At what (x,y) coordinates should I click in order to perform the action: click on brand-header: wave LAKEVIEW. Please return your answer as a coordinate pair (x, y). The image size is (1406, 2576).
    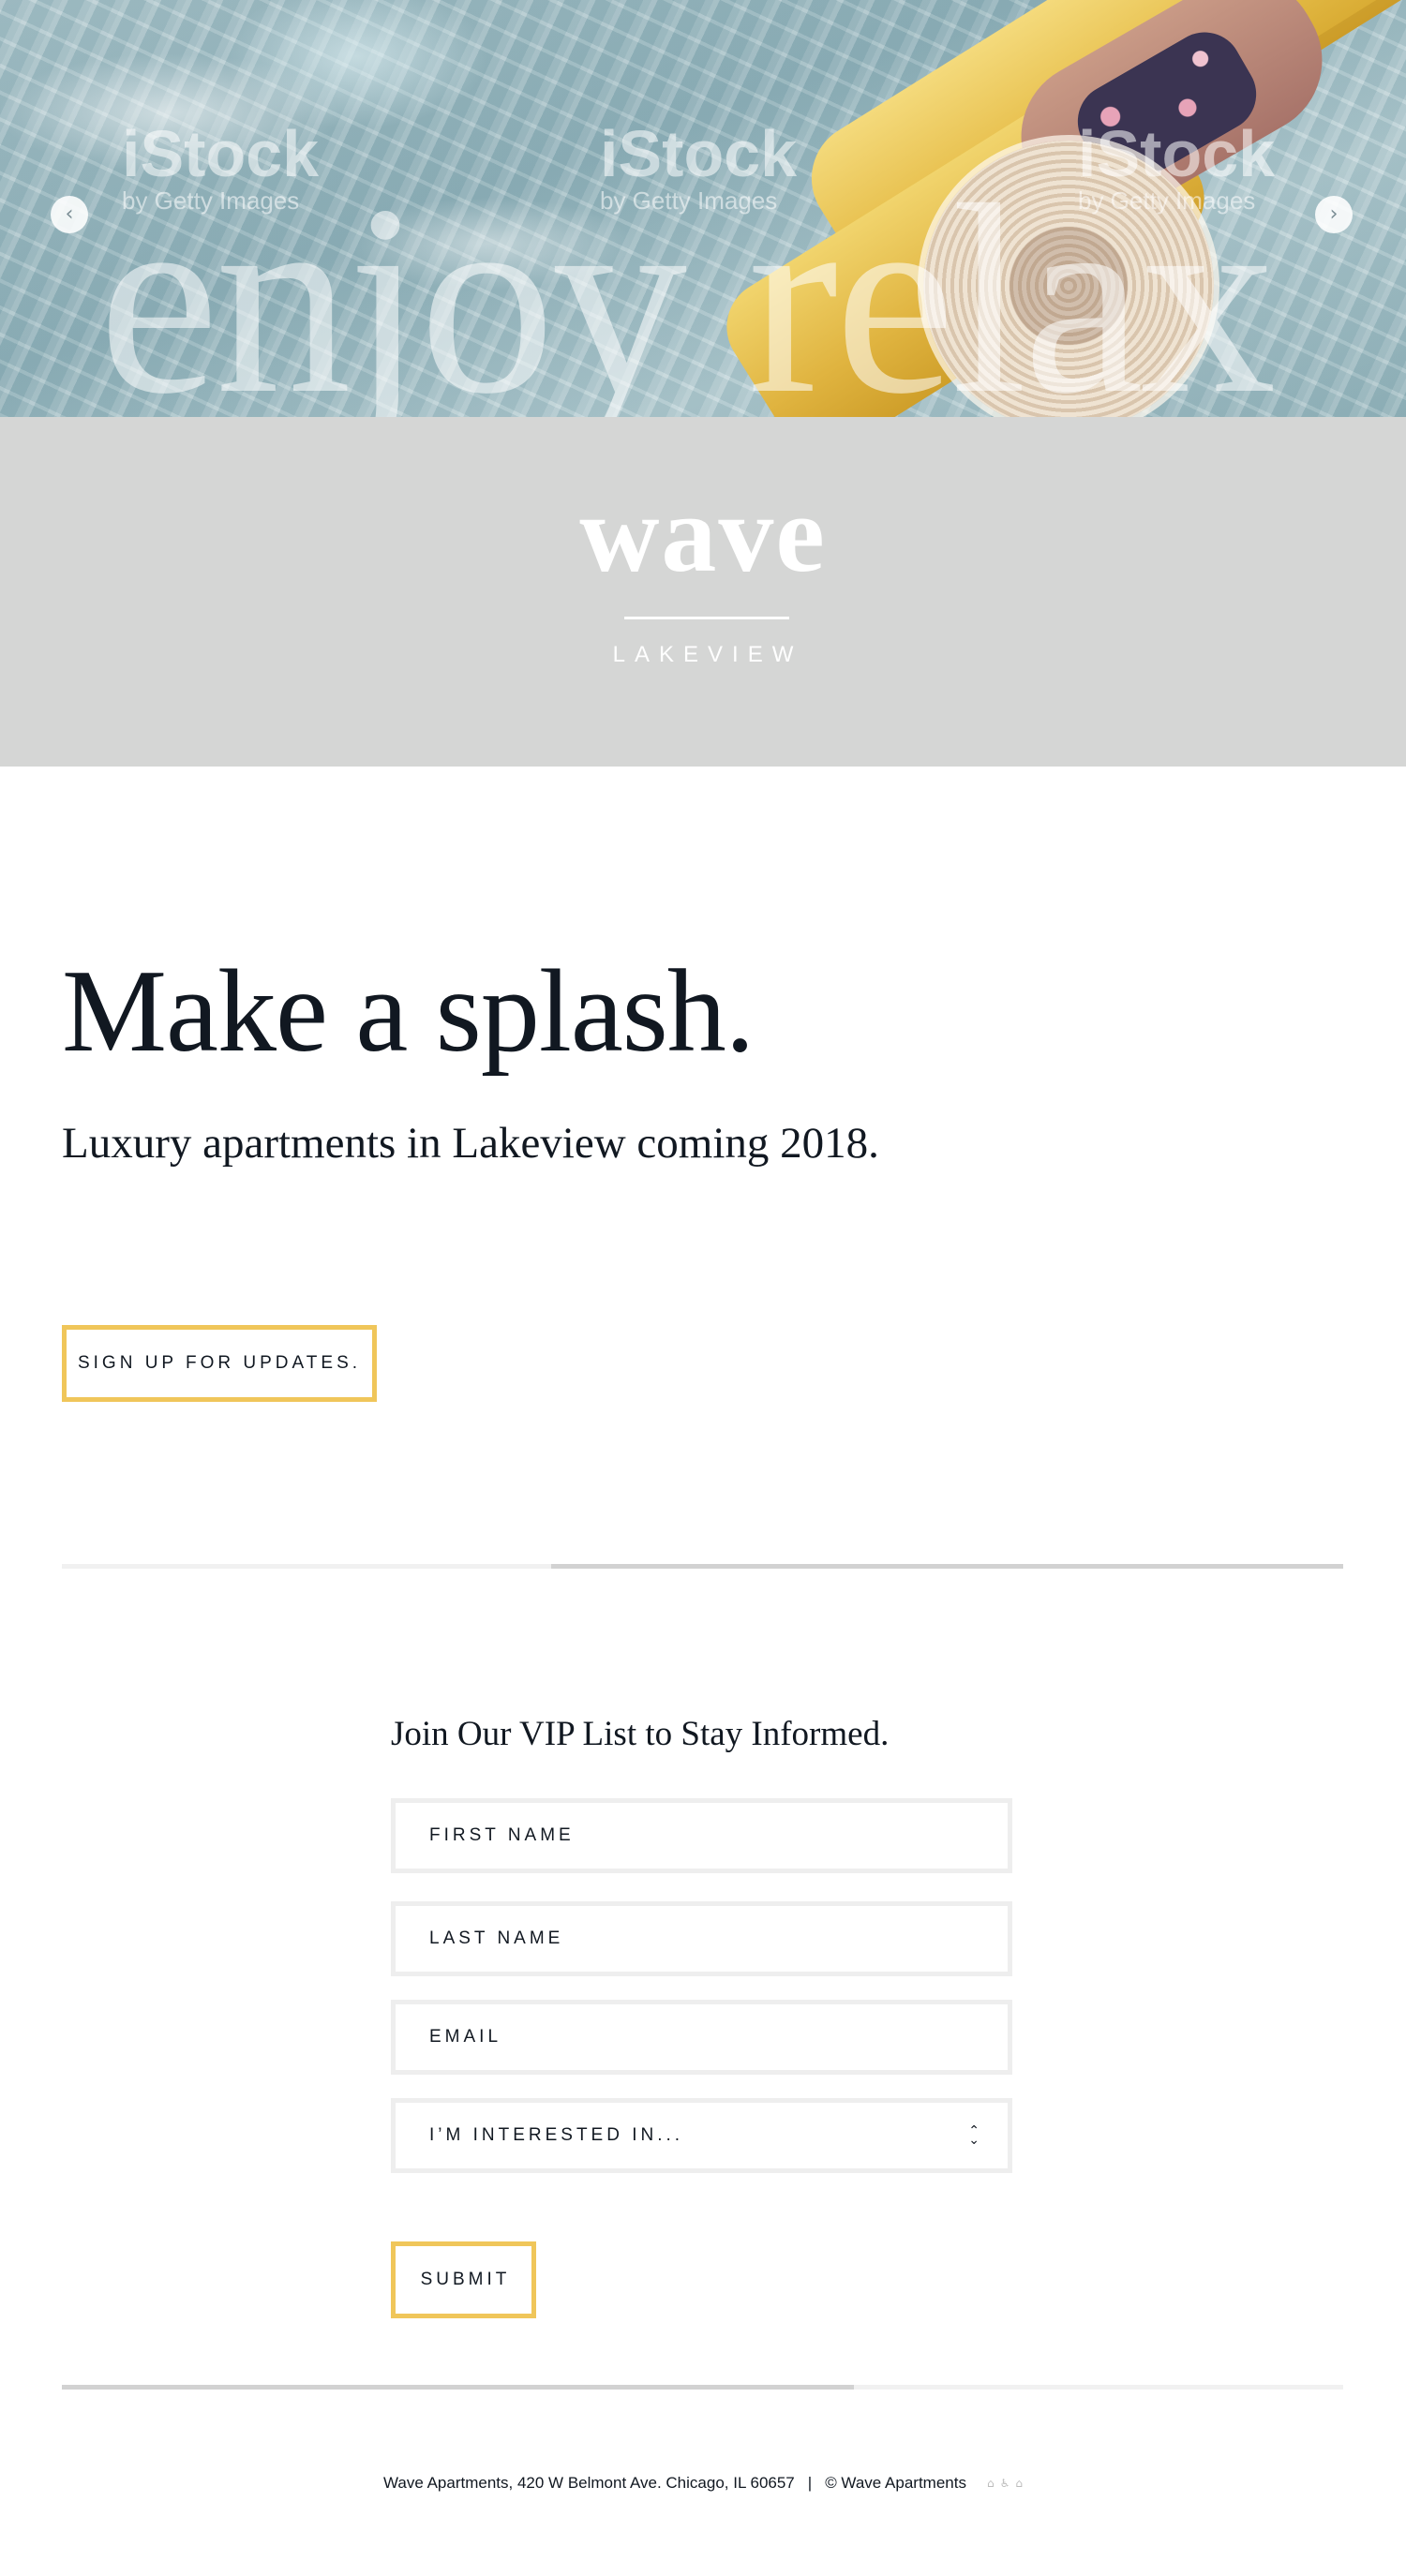
    Looking at the image, I should click on (703, 592).